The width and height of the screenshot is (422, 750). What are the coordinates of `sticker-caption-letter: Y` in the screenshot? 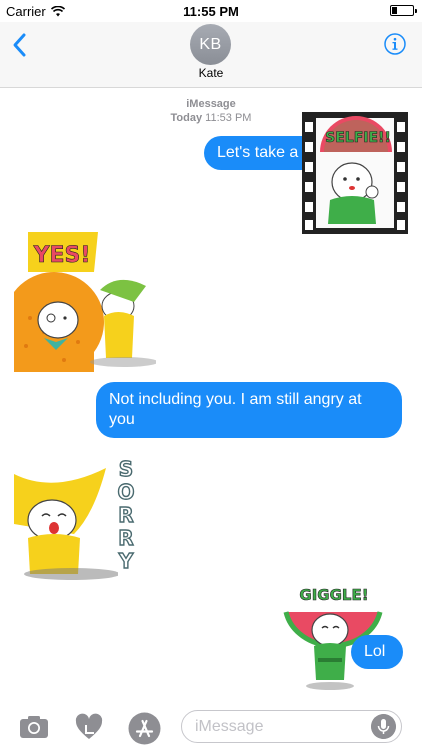 It's located at (126, 561).